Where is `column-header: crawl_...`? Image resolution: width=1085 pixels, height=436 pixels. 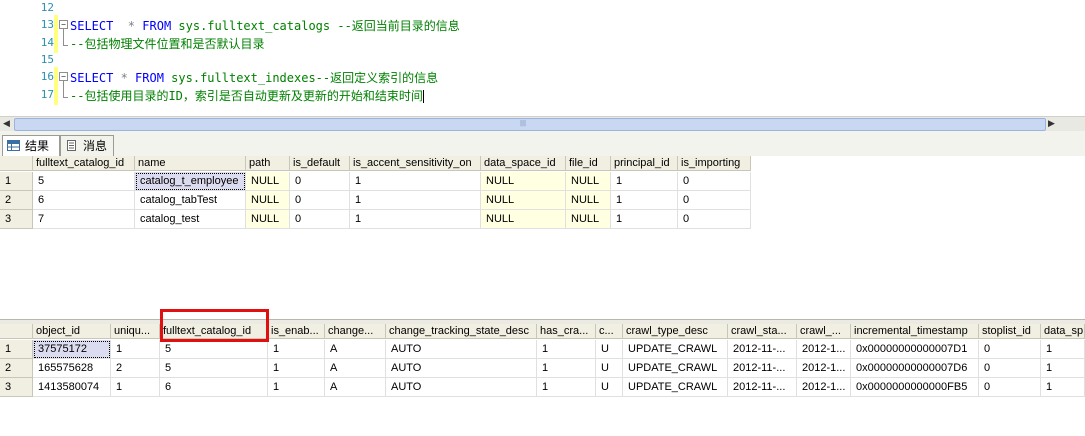
column-header: crawl_... is located at coordinates (824, 331).